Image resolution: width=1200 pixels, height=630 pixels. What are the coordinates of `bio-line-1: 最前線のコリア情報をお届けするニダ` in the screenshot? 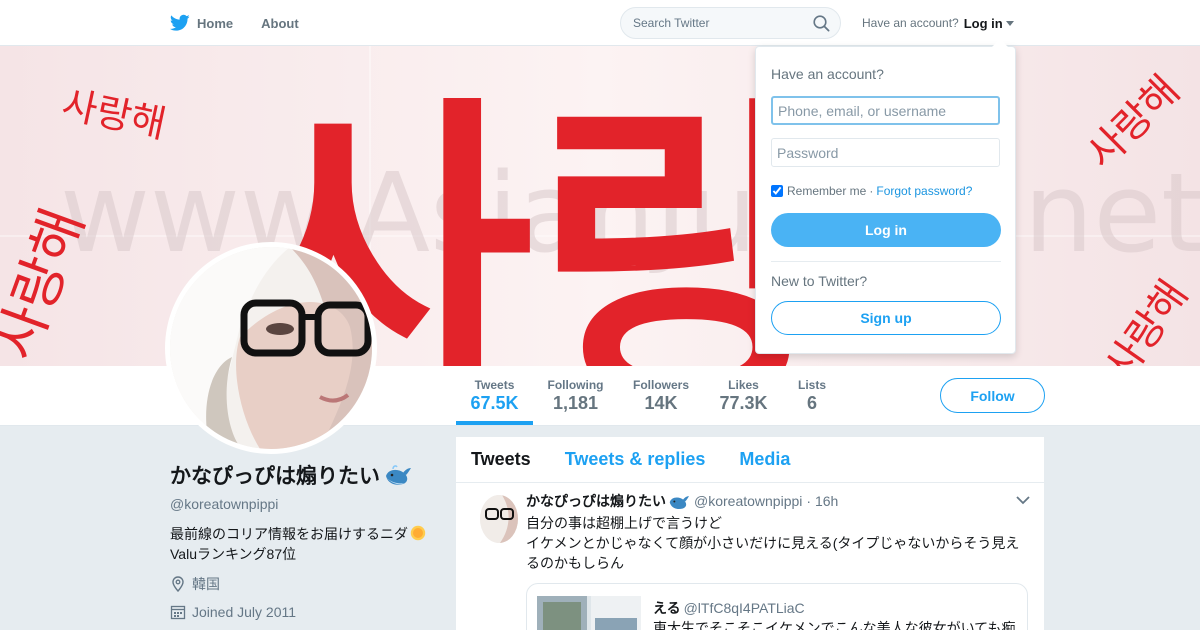 It's located at (289, 534).